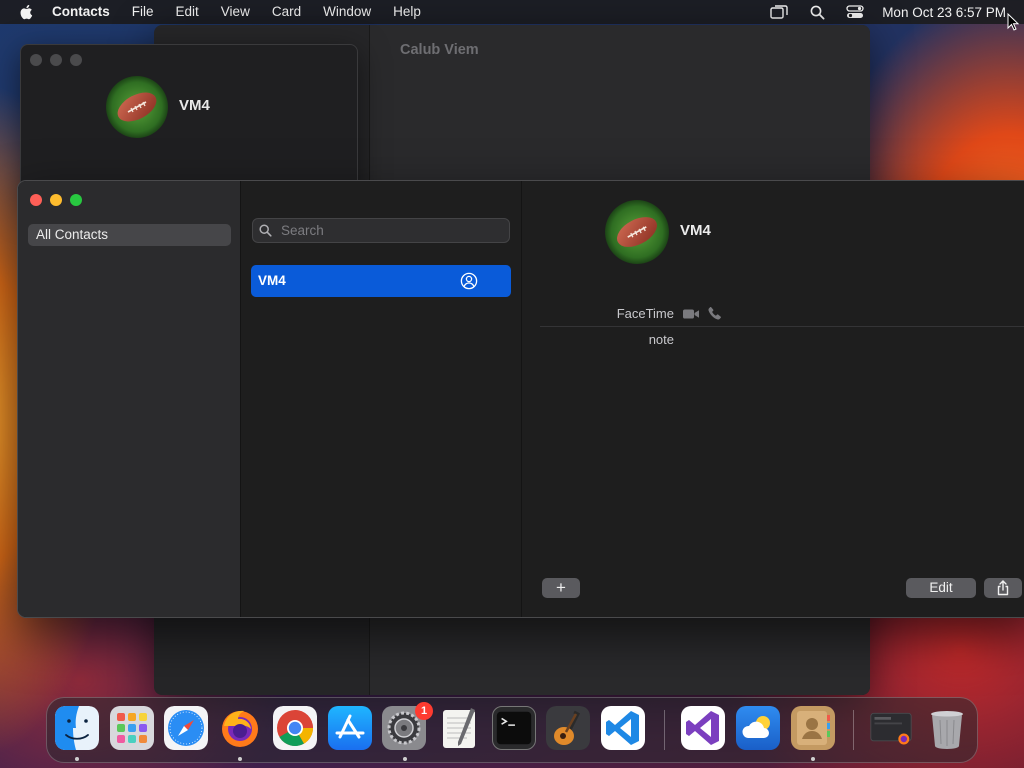 This screenshot has height=768, width=1024. Describe the element at coordinates (132, 728) in the screenshot. I see `dock-launchpad-icon` at that location.